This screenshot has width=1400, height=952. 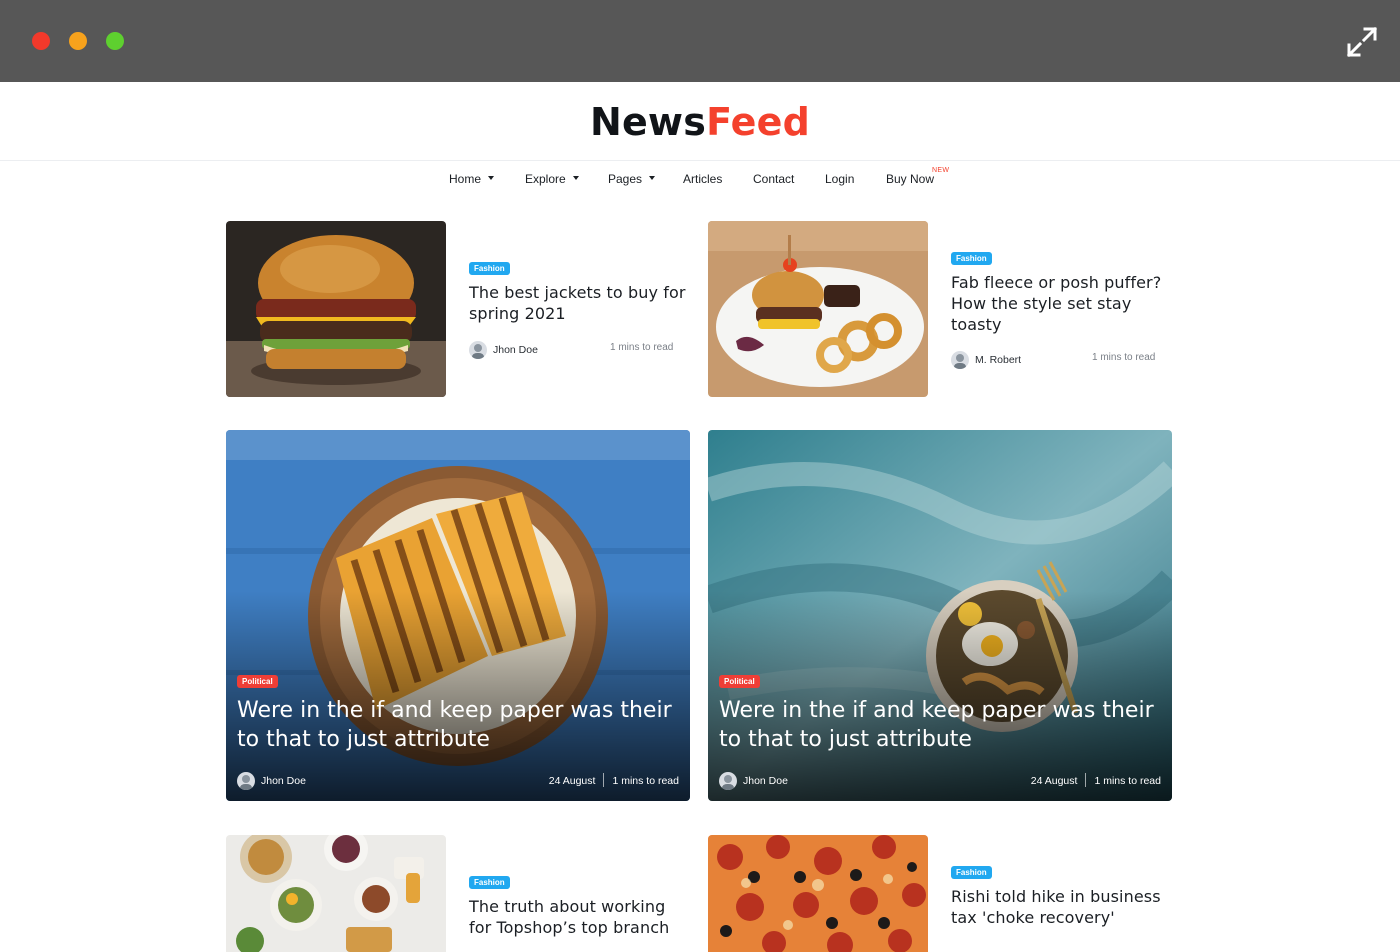 I want to click on nav-item-login: Login, so click(x=839, y=179).